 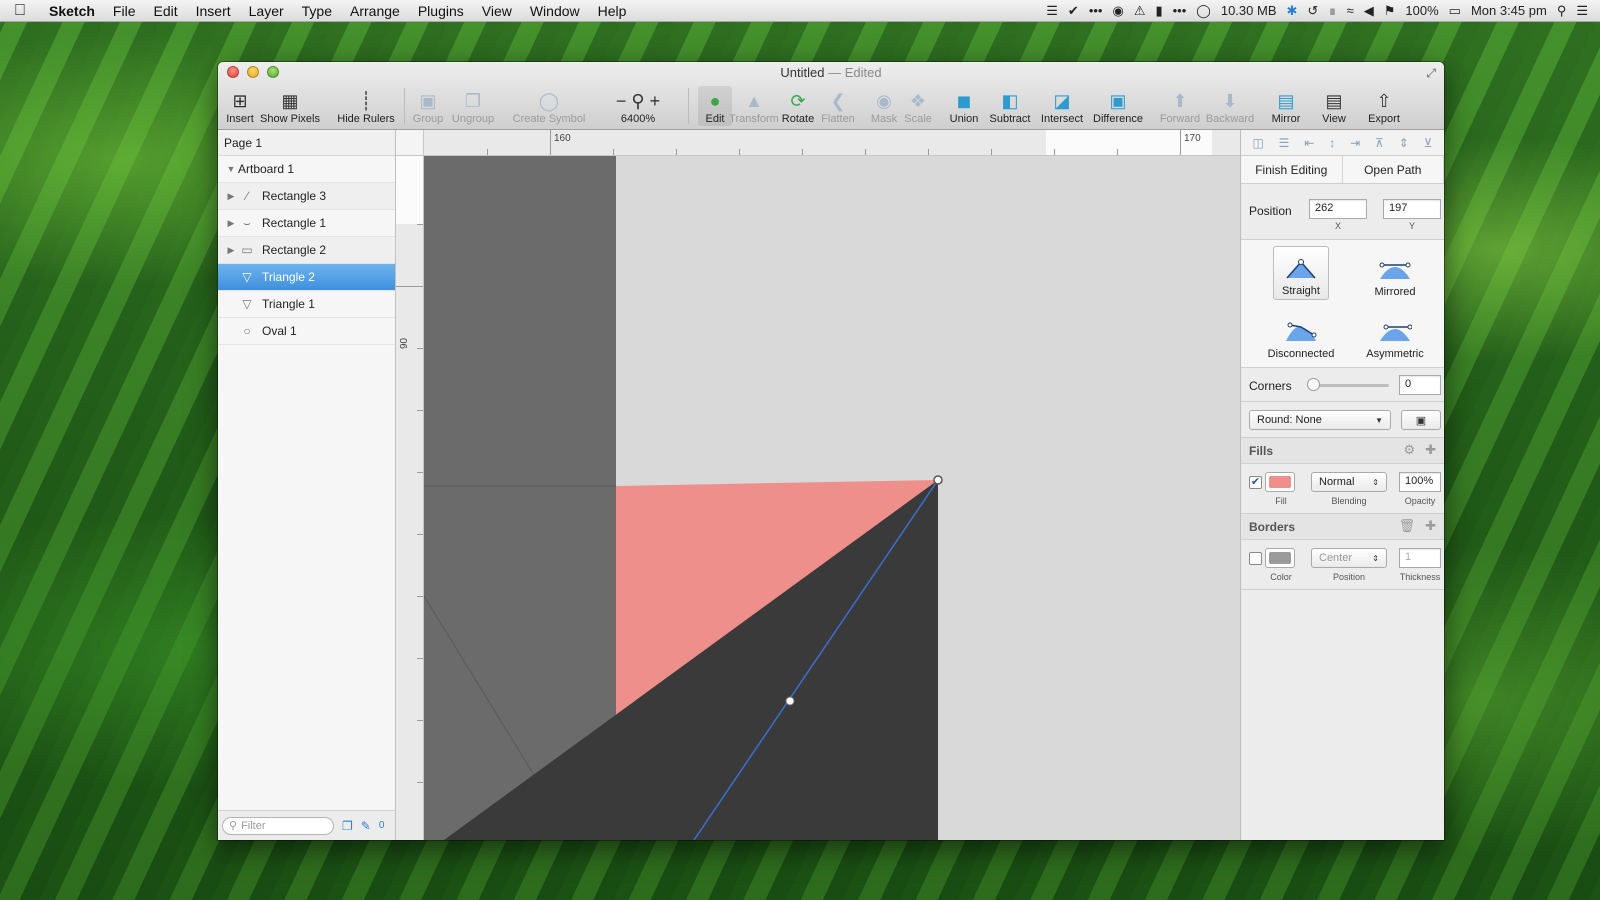 What do you see at coordinates (1509, 10) in the screenshot?
I see `clock: Mon 3:45 pm` at bounding box center [1509, 10].